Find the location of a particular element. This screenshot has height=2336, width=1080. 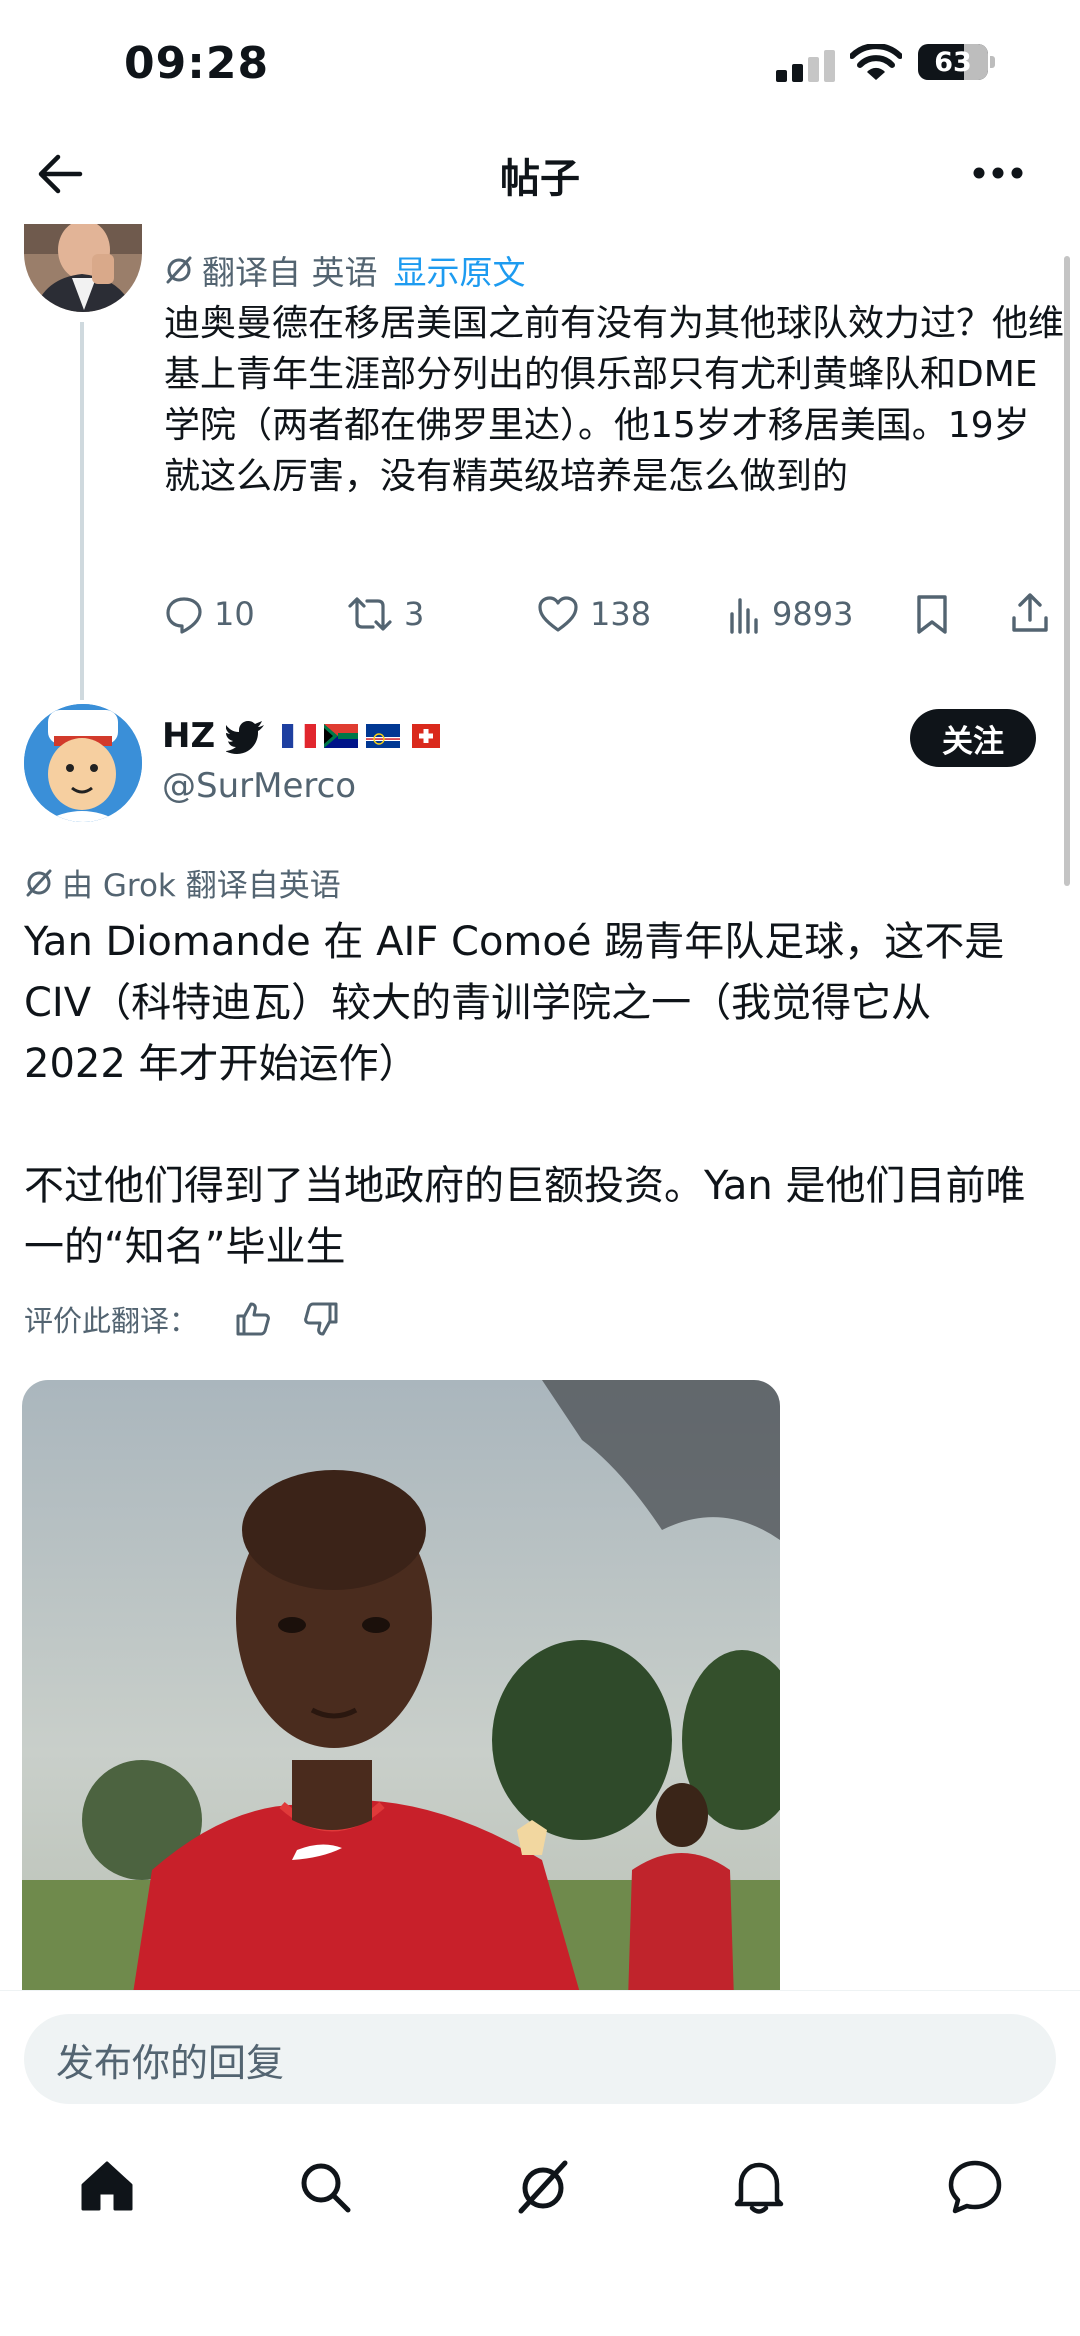

tab-messages is located at coordinates (975, 2187).